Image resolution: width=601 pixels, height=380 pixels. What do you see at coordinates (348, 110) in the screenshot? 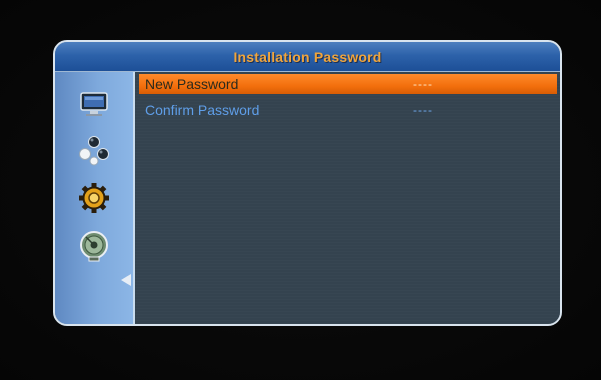
I see `confirm-password-field: Confirm Password ----` at bounding box center [348, 110].